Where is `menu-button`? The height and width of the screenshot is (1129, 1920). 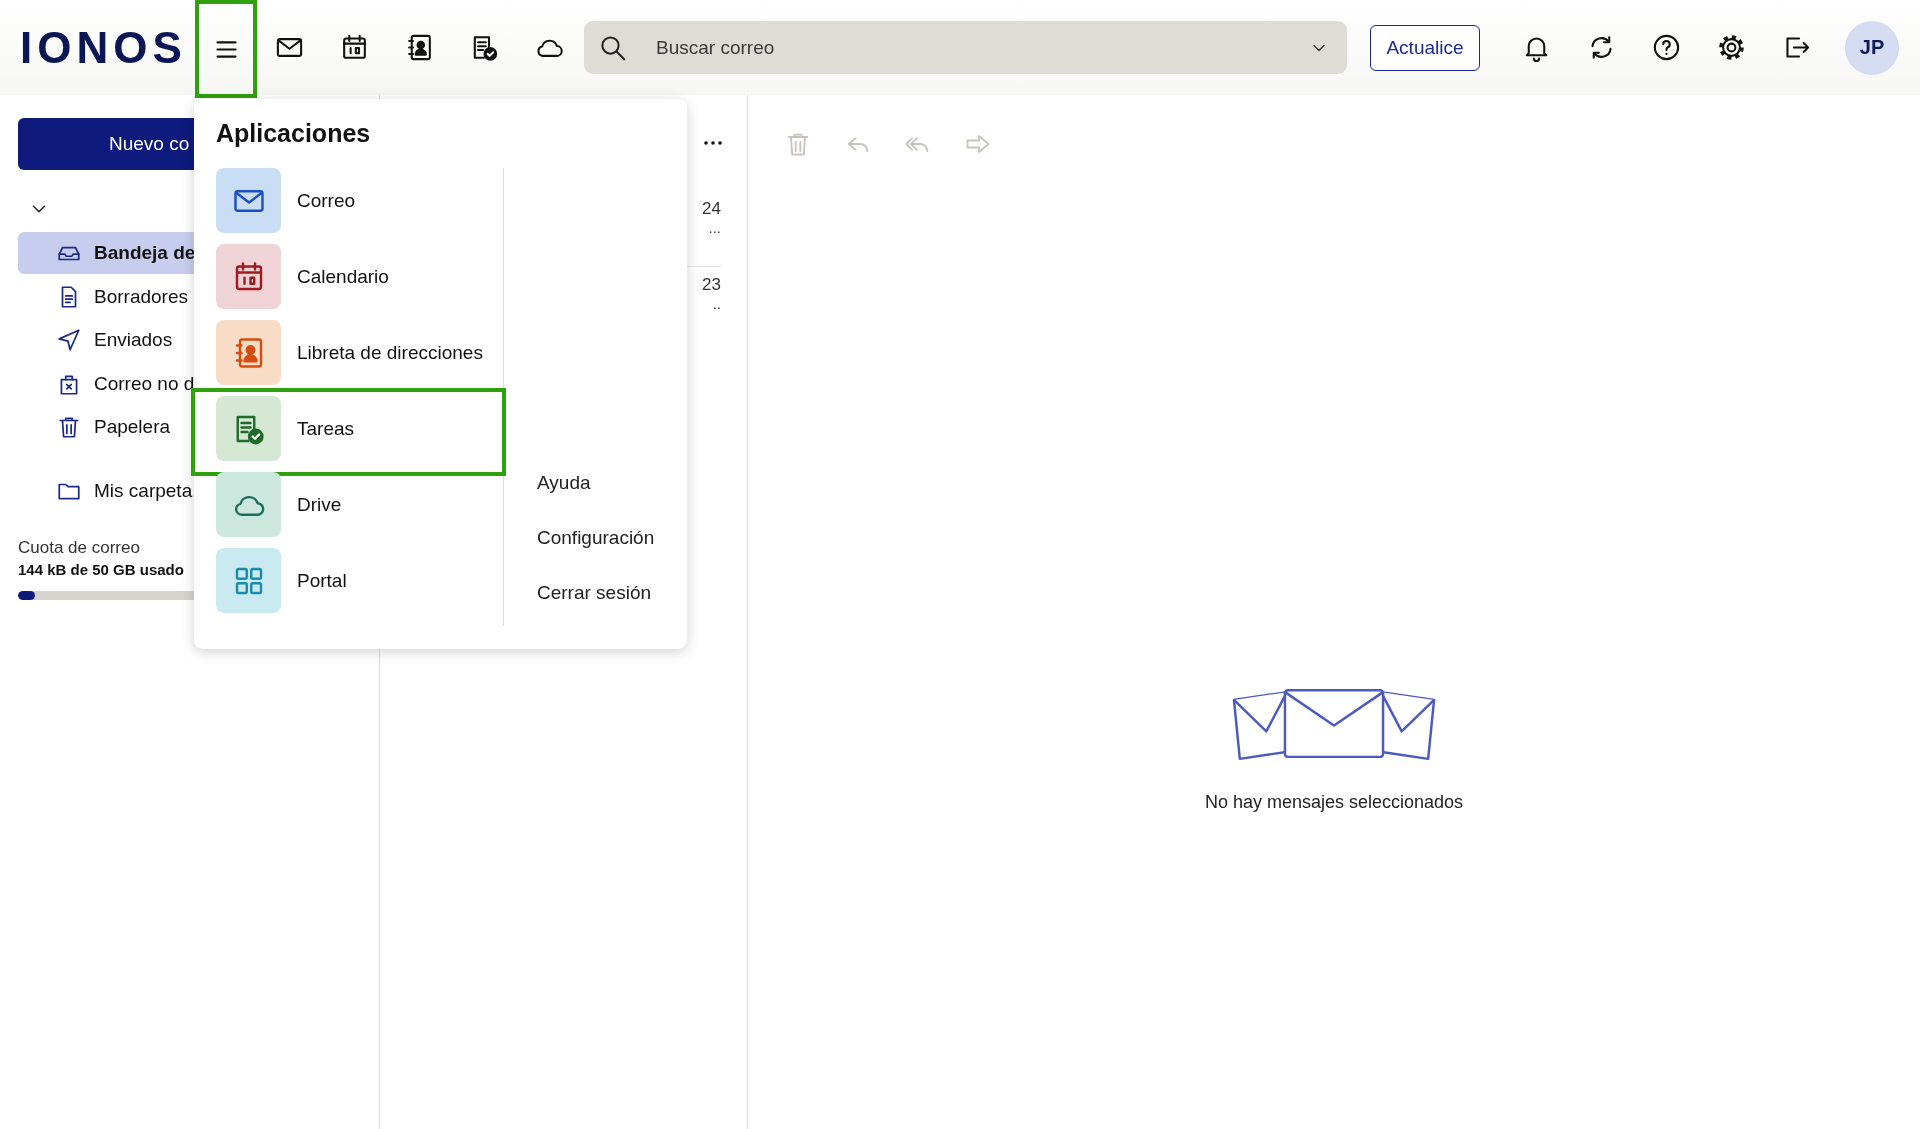
menu-button is located at coordinates (226, 49).